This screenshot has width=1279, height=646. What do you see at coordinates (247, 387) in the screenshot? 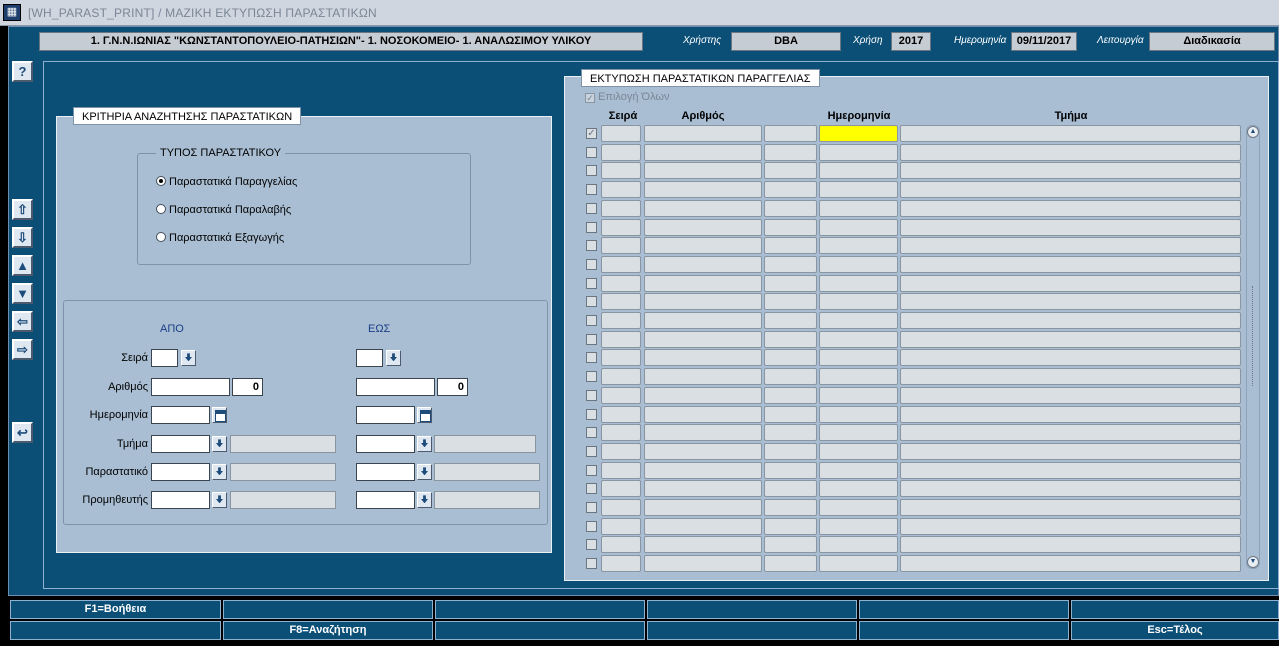
I see `arithmos-from-number: 0` at bounding box center [247, 387].